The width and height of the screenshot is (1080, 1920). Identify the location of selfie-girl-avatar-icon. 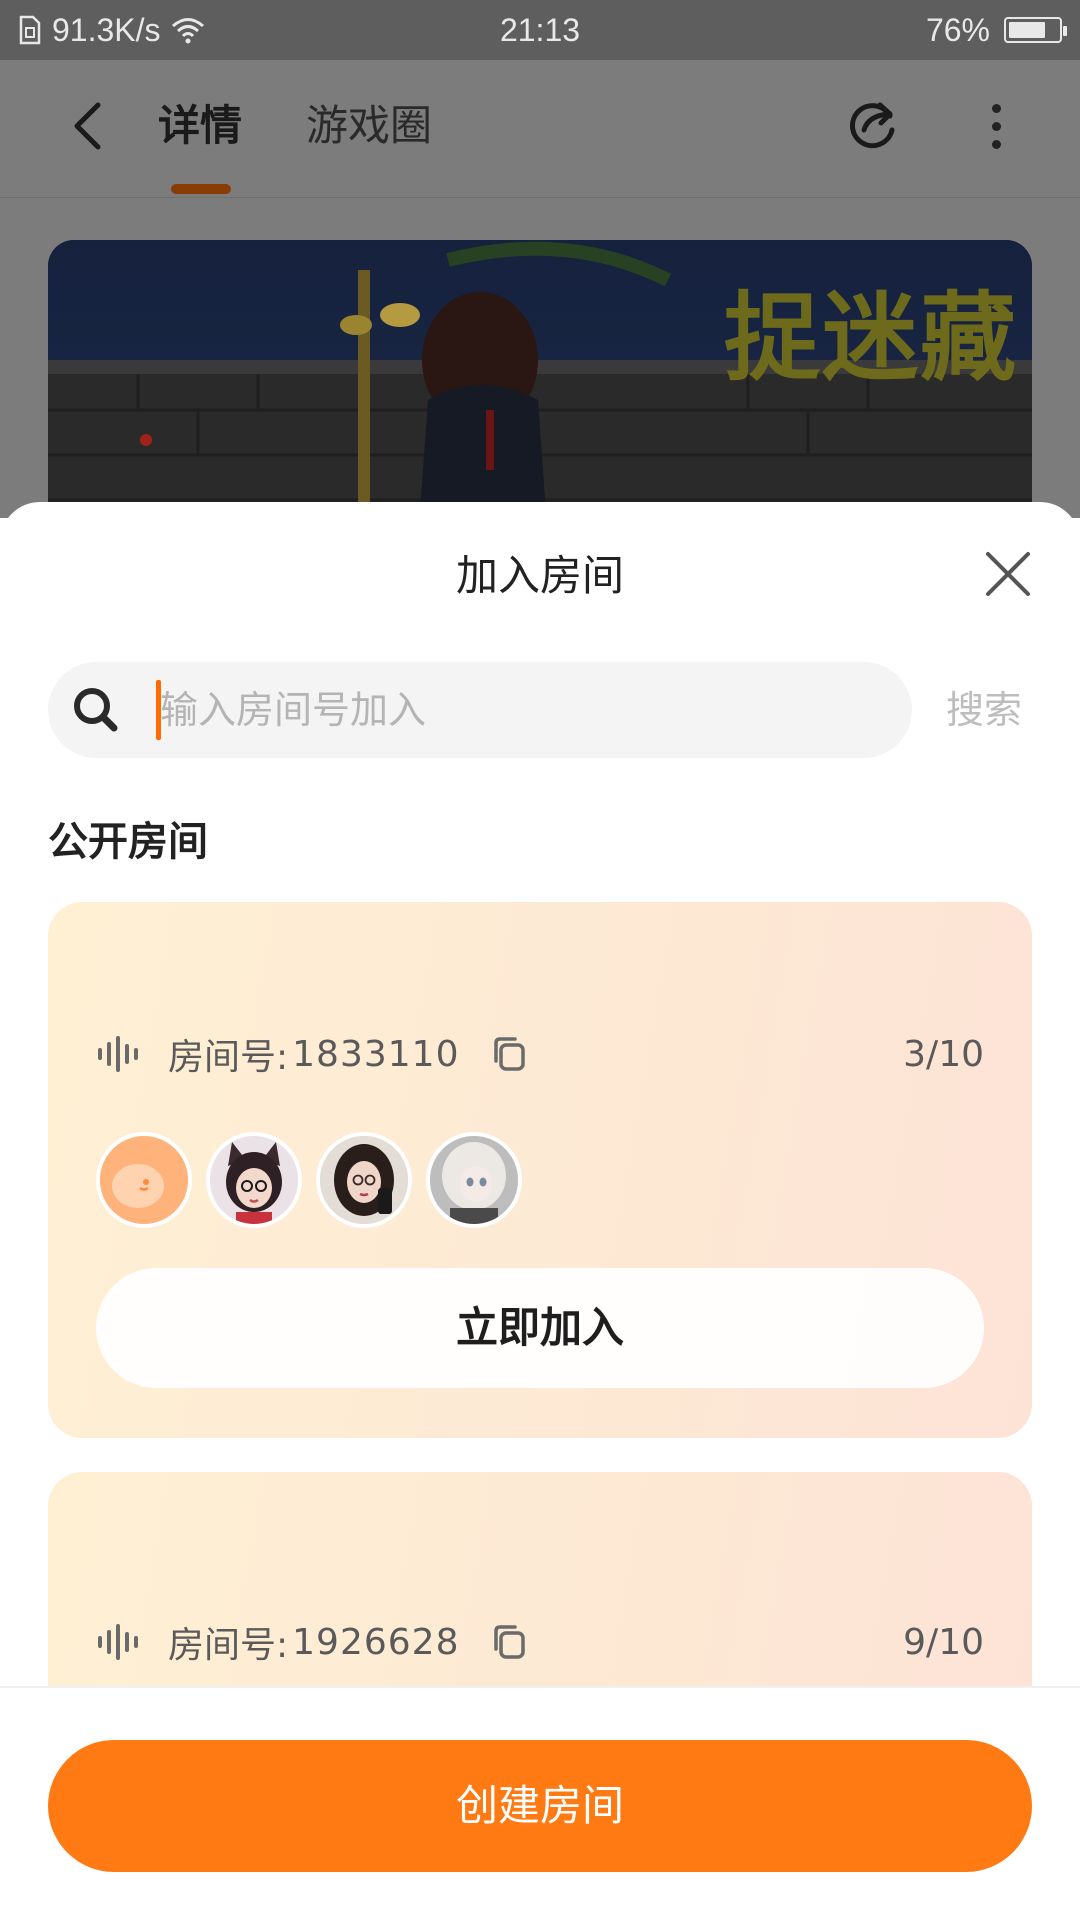
(364, 1180).